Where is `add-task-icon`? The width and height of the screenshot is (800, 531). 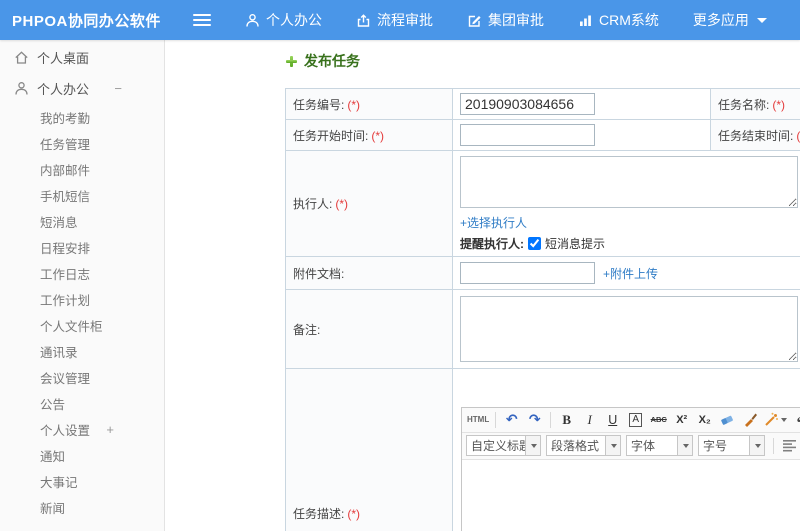
add-task-icon is located at coordinates (291, 61).